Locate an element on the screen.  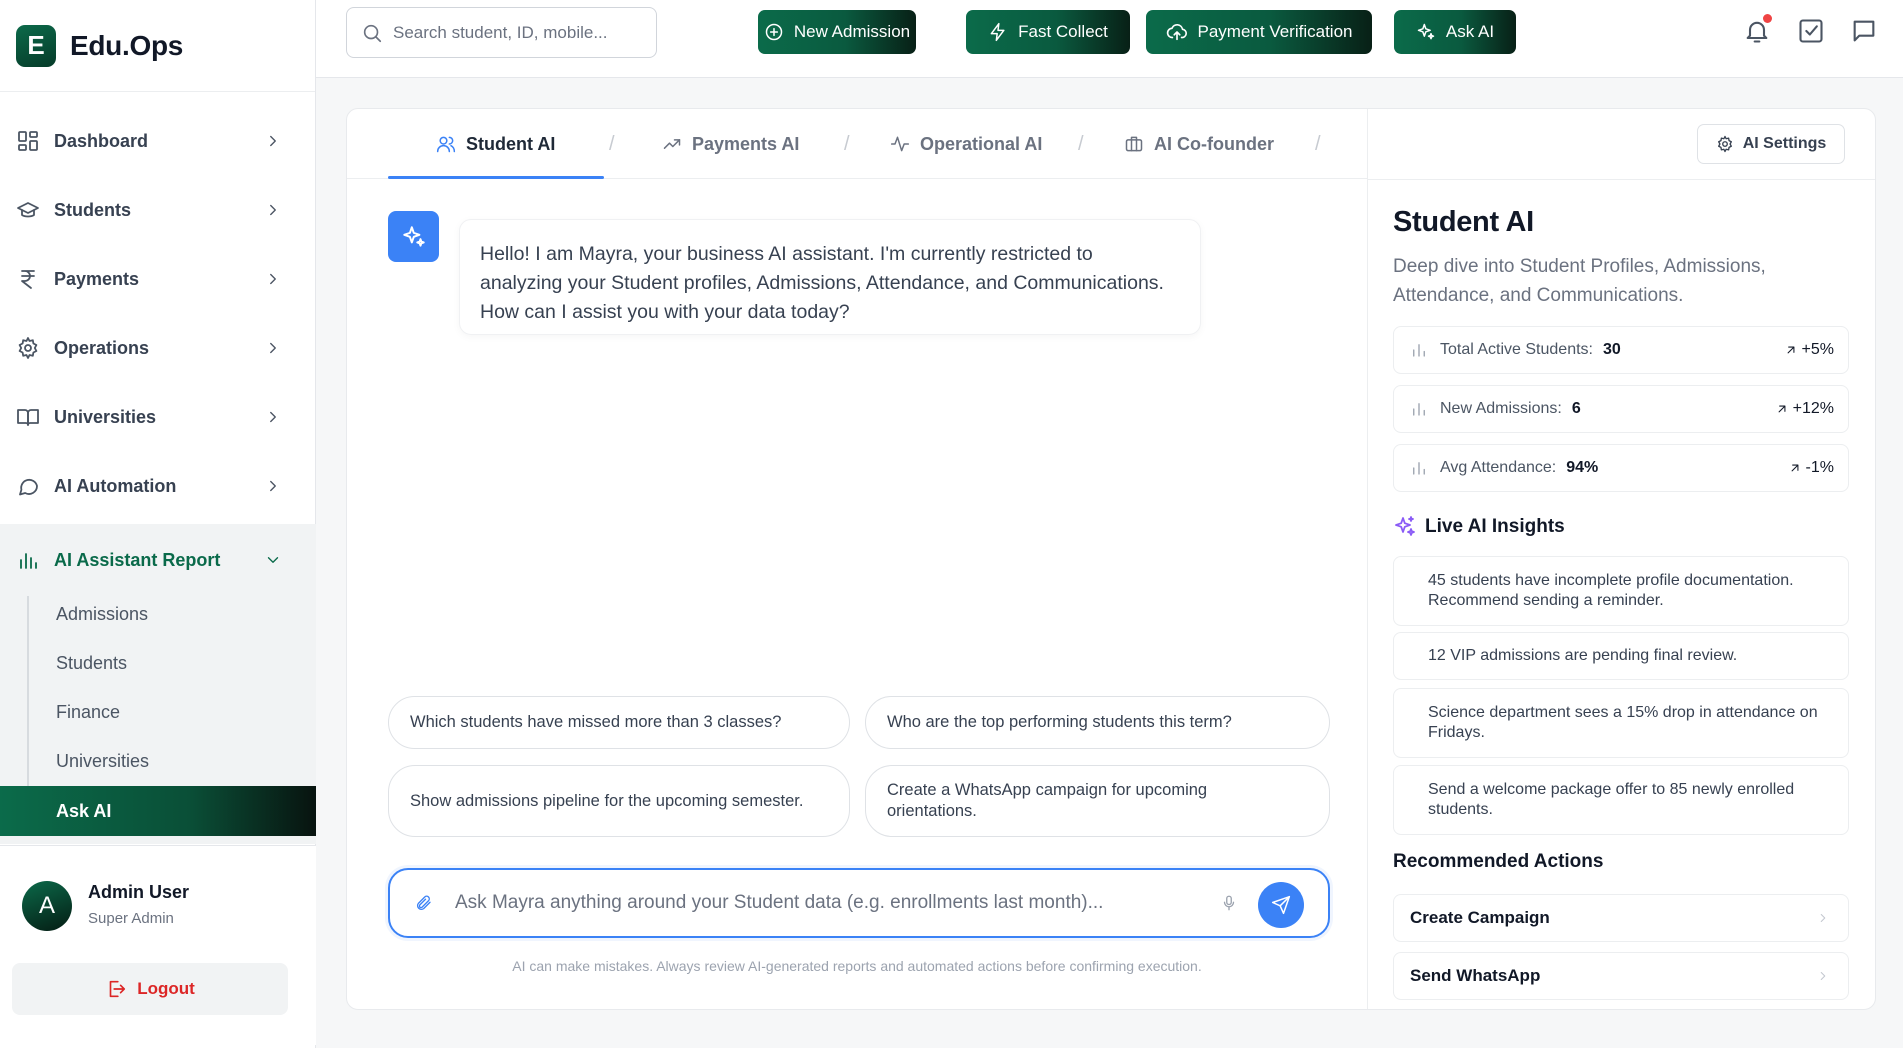
active-tab-indicator is located at coordinates (496, 177).